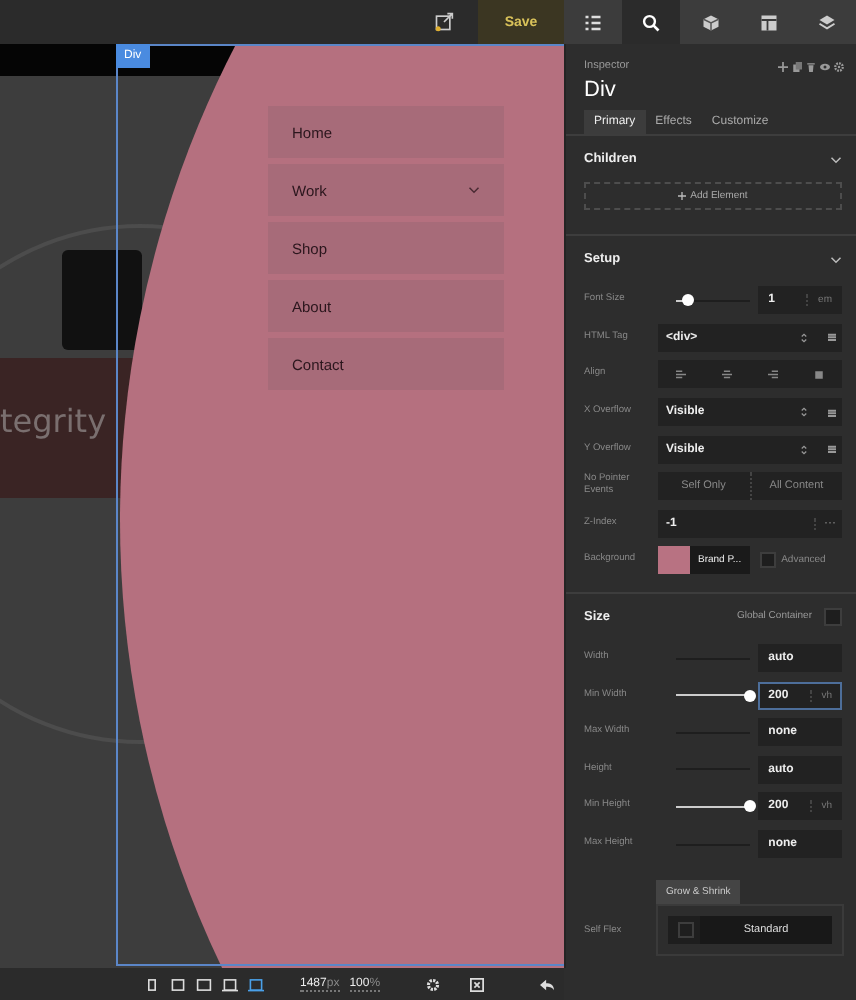 The image size is (856, 1000). I want to click on banner-heading: tegrity, so click(53, 421).